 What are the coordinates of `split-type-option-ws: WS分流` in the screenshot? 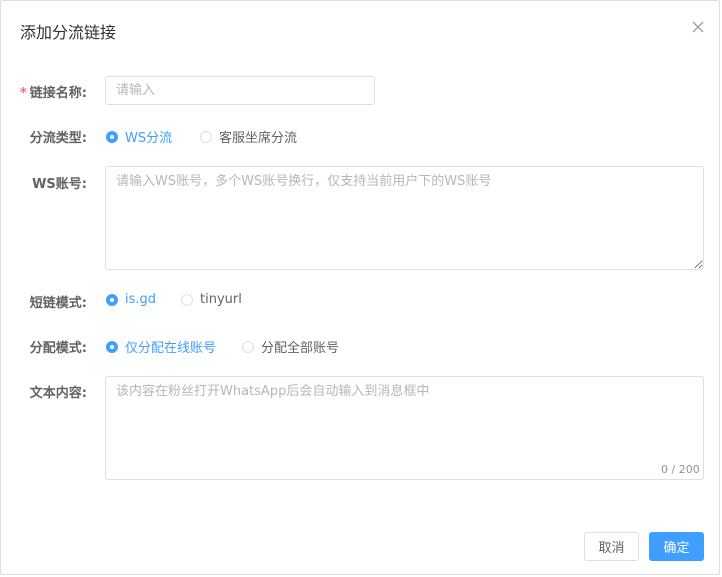 It's located at (139, 136).